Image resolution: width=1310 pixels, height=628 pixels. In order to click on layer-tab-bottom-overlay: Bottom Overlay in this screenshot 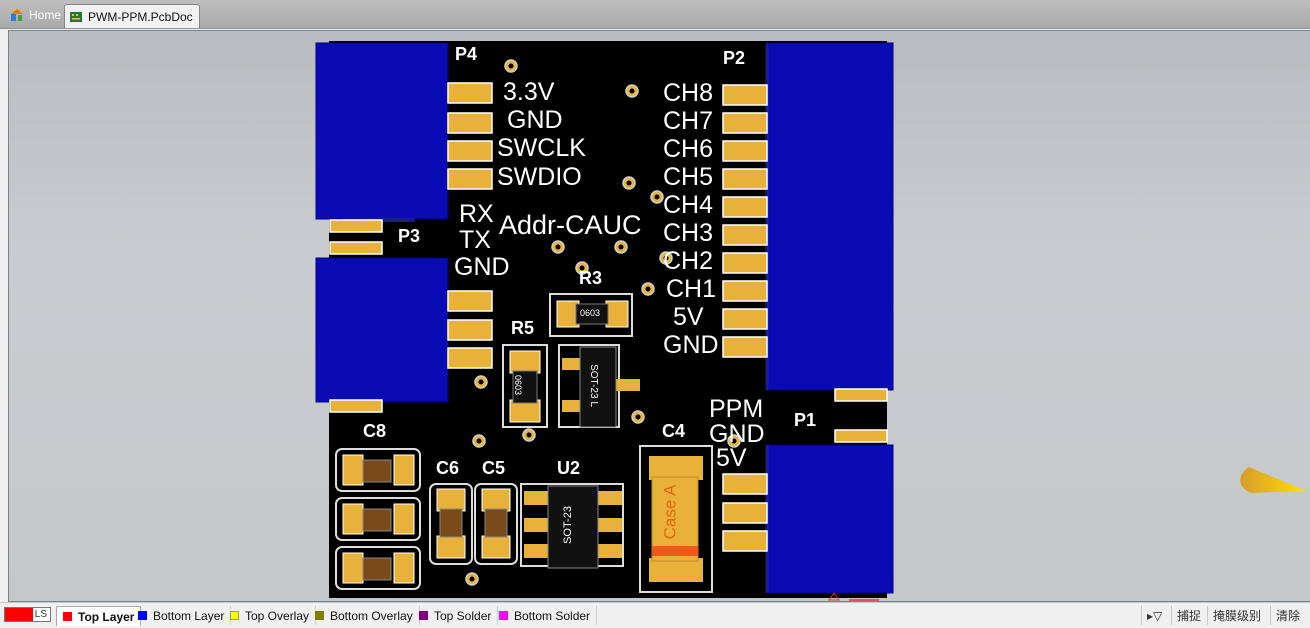, I will do `click(364, 615)`.